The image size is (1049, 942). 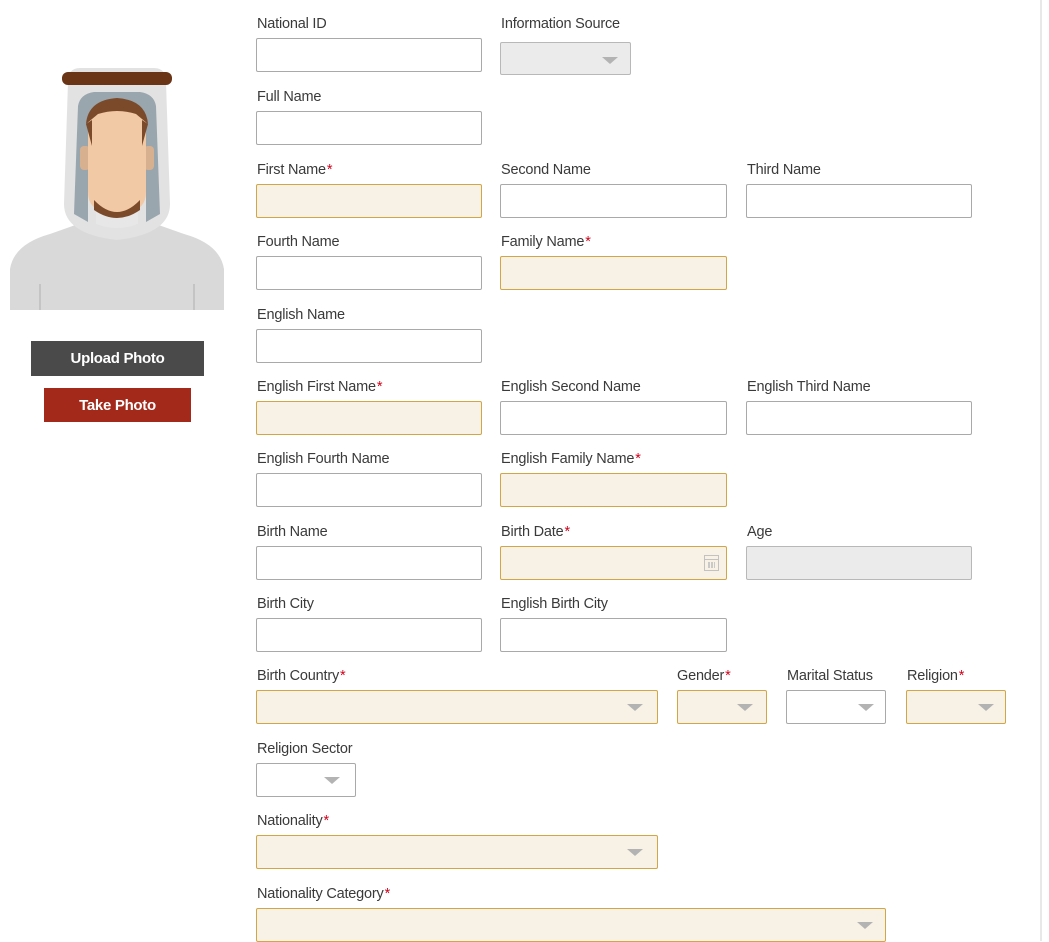 I want to click on third-name-input, so click(x=859, y=201).